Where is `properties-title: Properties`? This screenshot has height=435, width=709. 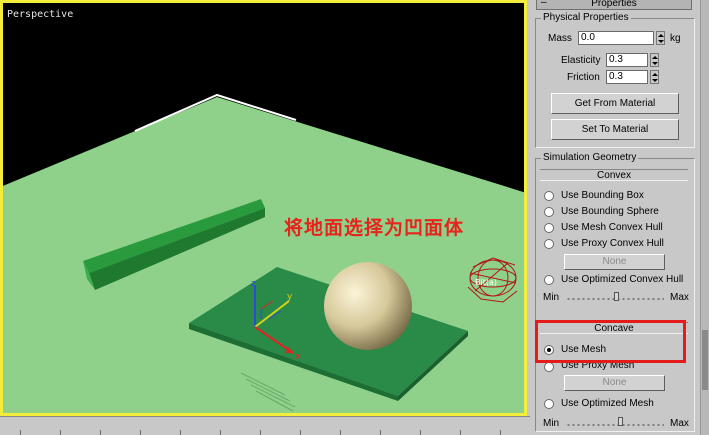 properties-title: Properties is located at coordinates (614, 4).